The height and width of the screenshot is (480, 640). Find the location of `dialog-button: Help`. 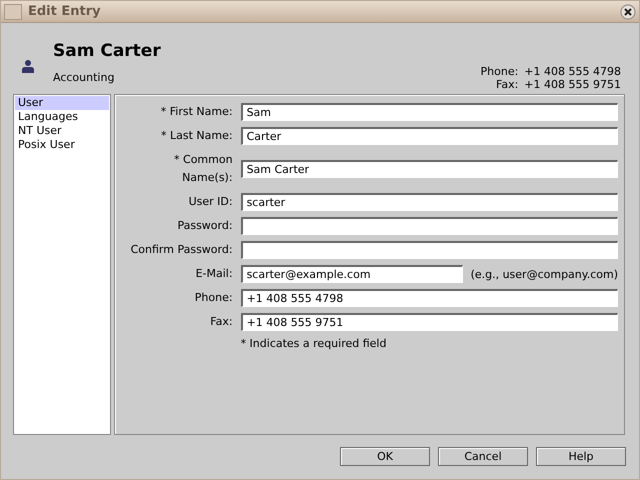

dialog-button: Help is located at coordinates (581, 456).